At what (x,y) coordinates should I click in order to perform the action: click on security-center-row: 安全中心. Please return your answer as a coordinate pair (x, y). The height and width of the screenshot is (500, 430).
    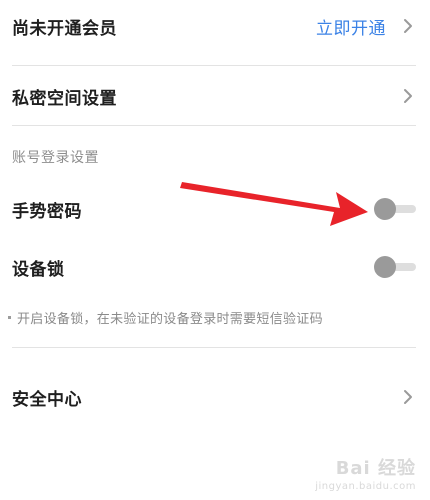
    Looking at the image, I should click on (214, 397).